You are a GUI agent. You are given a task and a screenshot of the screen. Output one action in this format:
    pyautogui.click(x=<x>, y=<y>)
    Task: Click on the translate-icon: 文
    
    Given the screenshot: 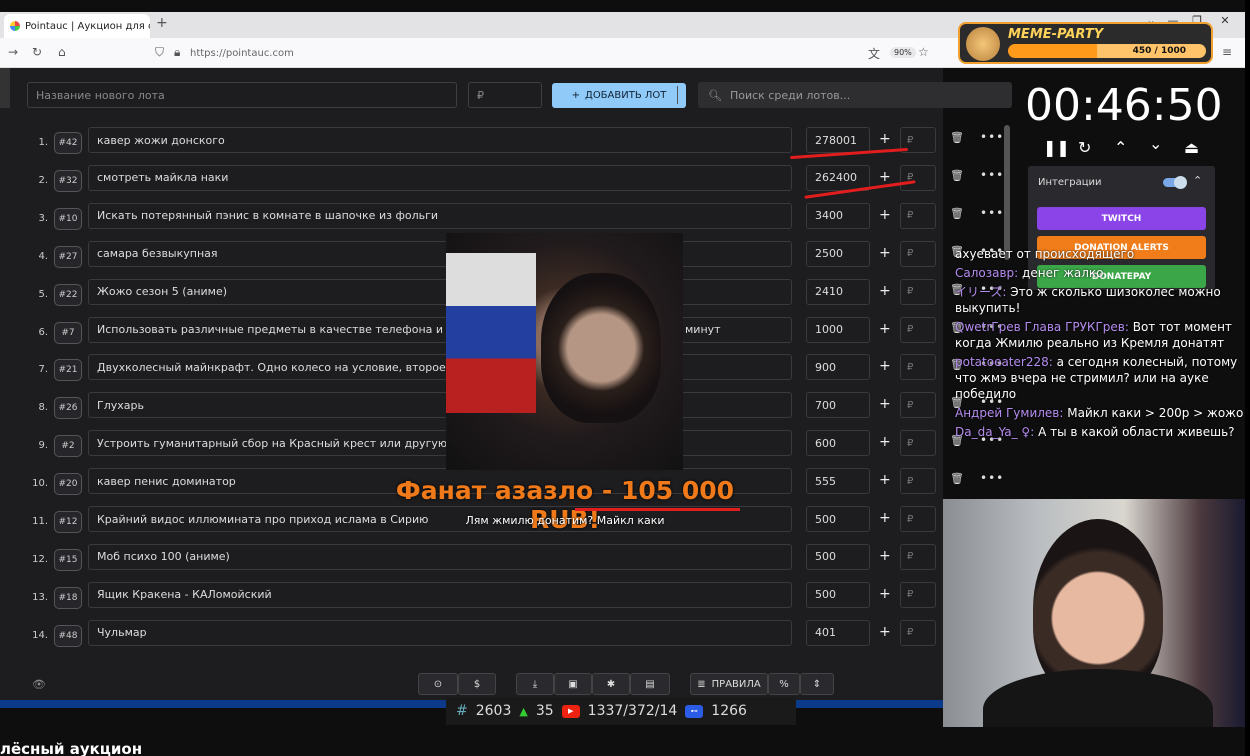 What is the action you would take?
    pyautogui.click(x=874, y=53)
    